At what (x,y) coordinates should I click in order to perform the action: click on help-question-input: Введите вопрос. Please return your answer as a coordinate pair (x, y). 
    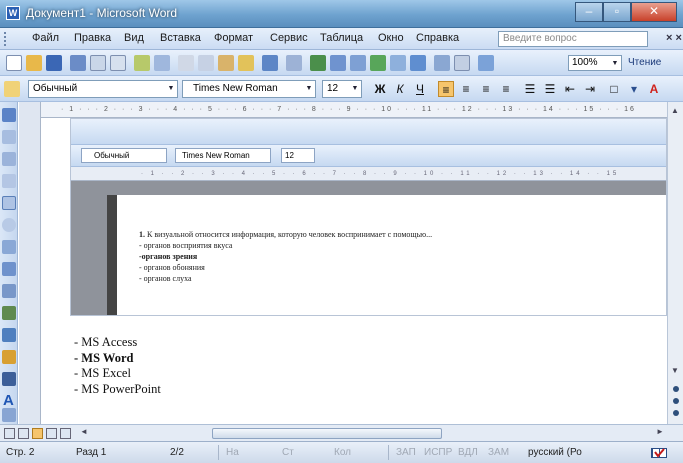
    Looking at the image, I should click on (573, 39).